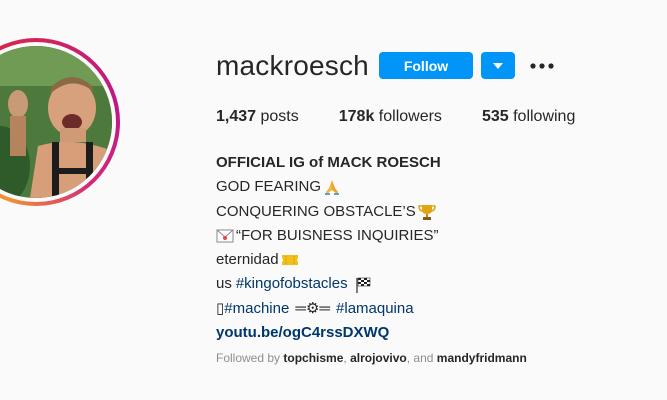  Describe the element at coordinates (337, 235) in the screenshot. I see `bio-text-3: “FOR BUISNESS INQUIRIES”` at that location.